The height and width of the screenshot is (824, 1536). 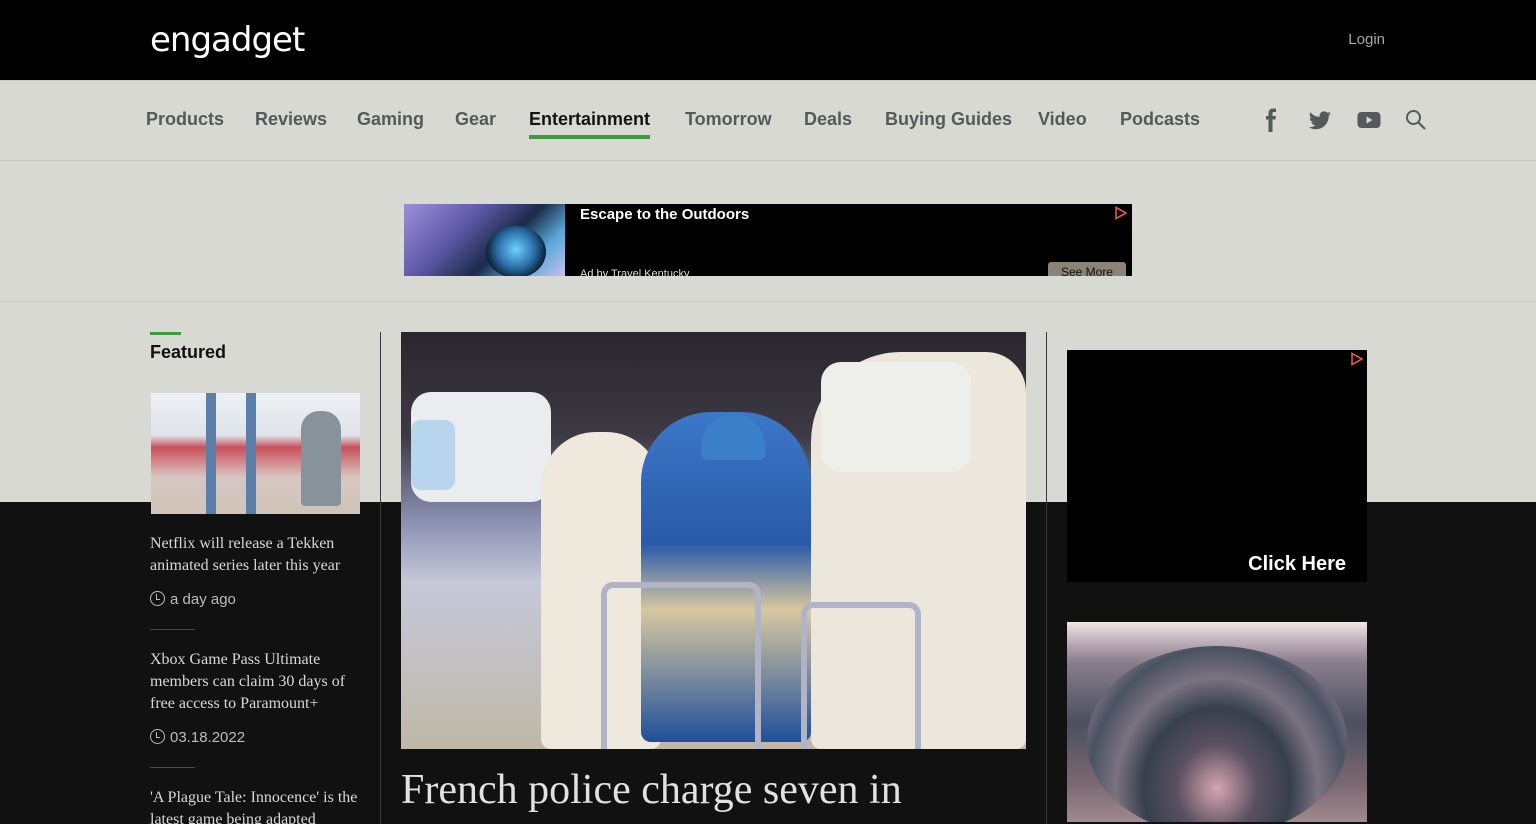 What do you see at coordinates (635, 272) in the screenshot?
I see `ad-sponsor: Ad by Travel Kentucky` at bounding box center [635, 272].